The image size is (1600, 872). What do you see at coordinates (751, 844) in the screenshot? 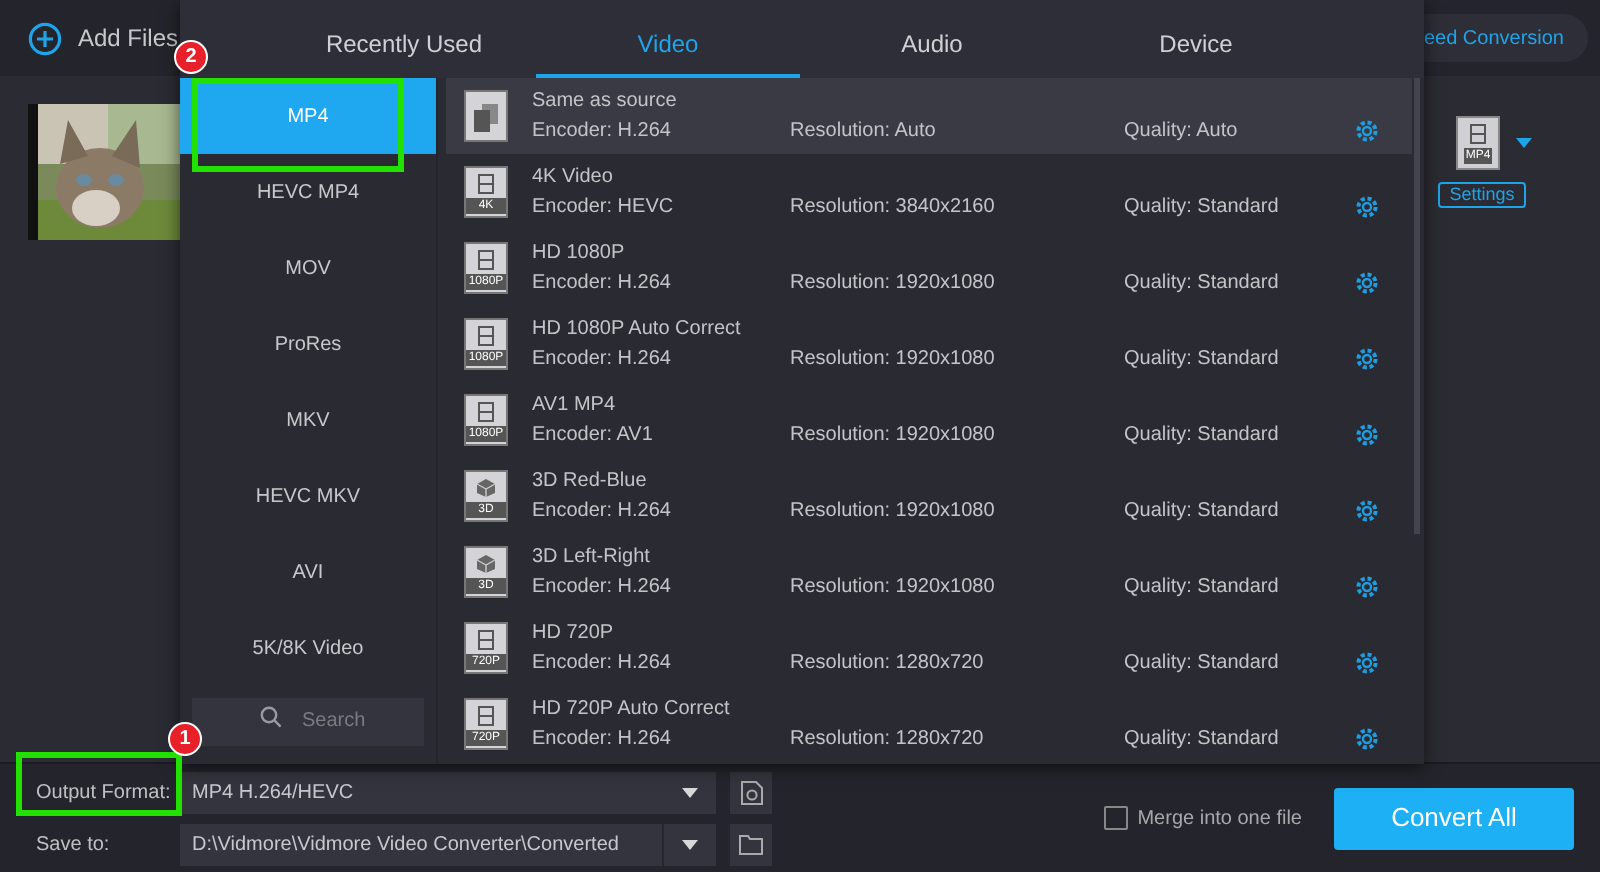
I see `folder-icon` at bounding box center [751, 844].